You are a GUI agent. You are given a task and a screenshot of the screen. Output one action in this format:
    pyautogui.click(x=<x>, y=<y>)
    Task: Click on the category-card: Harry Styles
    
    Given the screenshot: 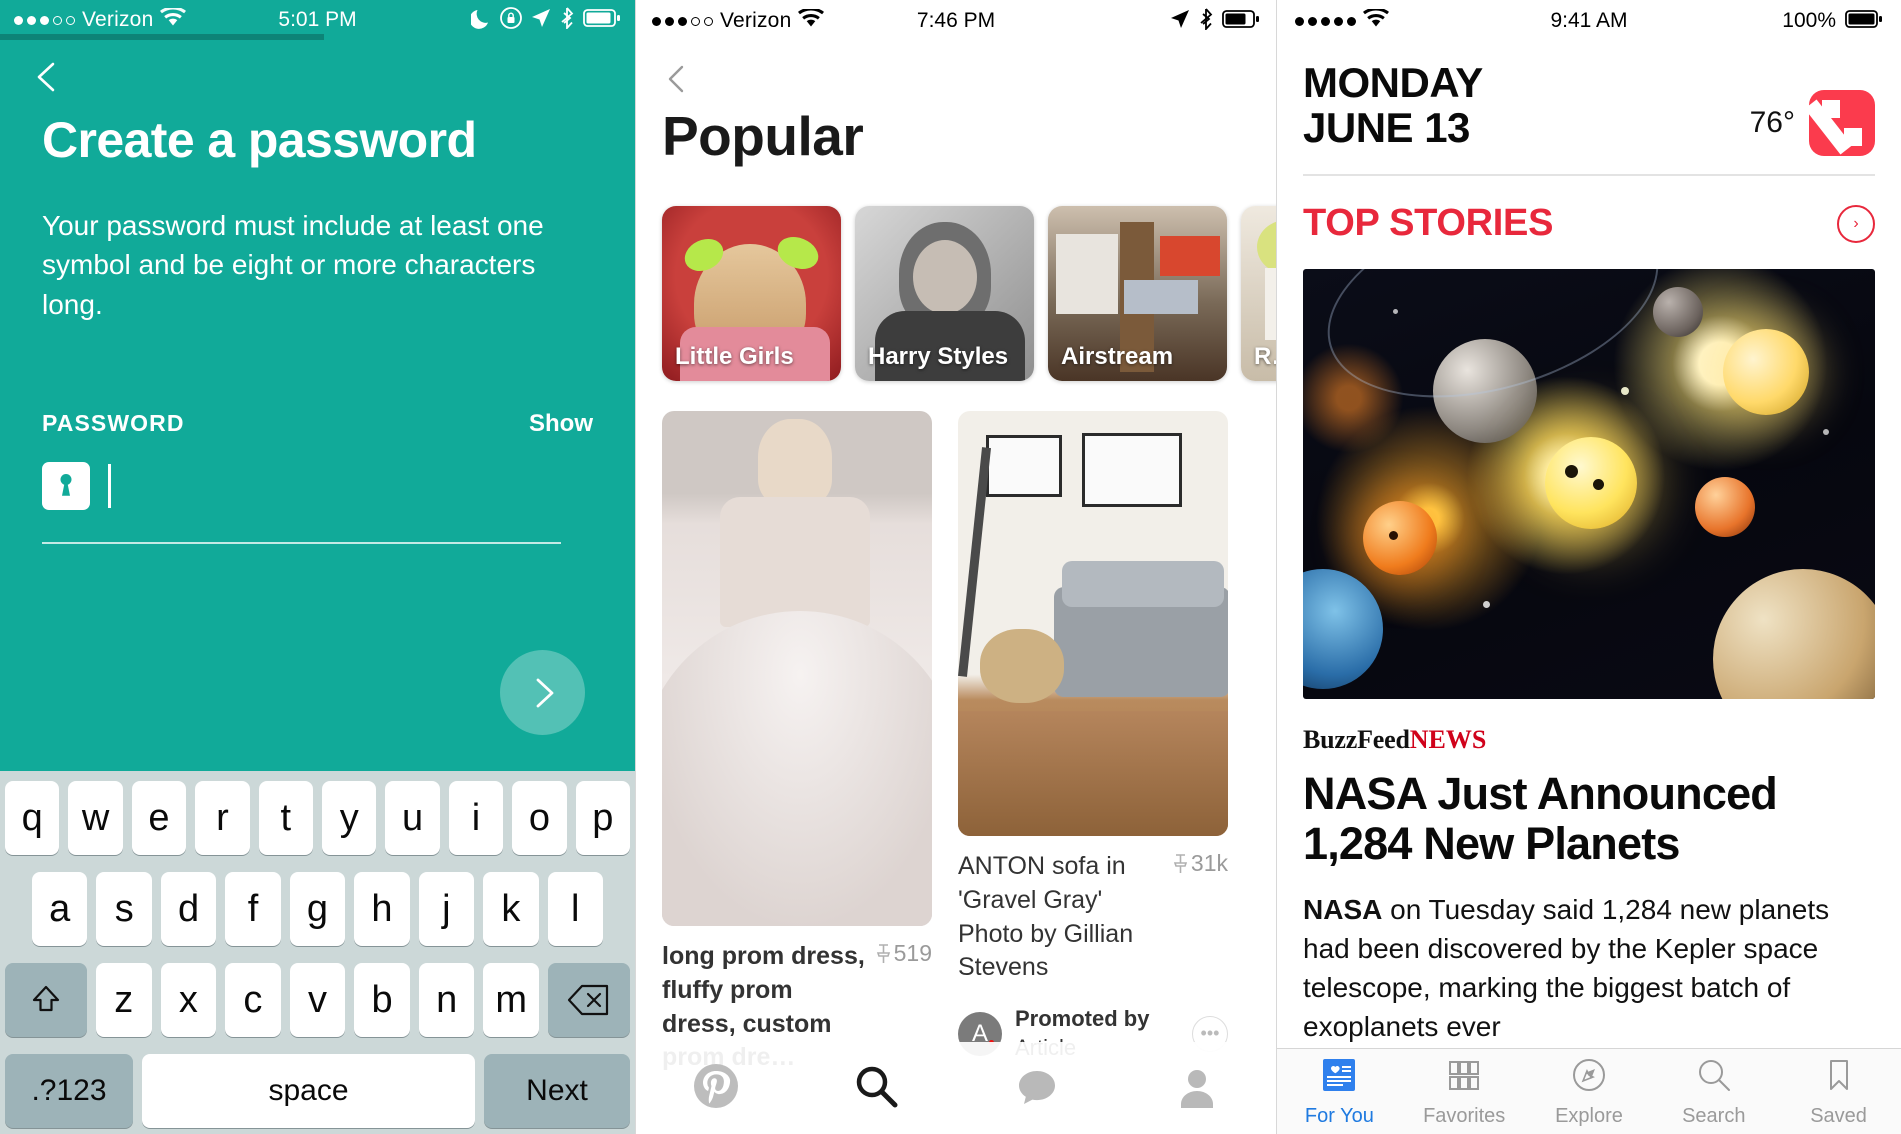 What is the action you would take?
    pyautogui.click(x=944, y=293)
    